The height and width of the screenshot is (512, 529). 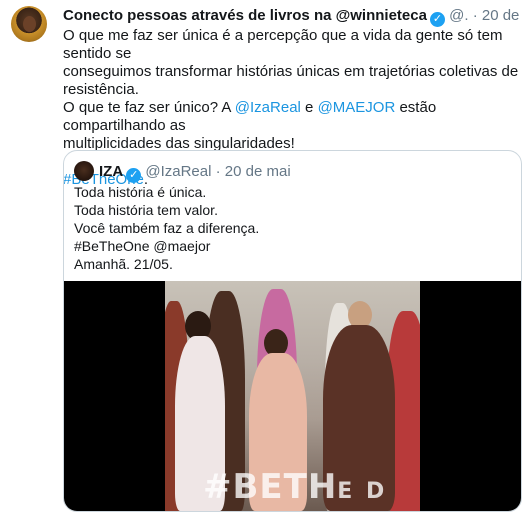 I want to click on author-avatar, so click(x=29, y=24).